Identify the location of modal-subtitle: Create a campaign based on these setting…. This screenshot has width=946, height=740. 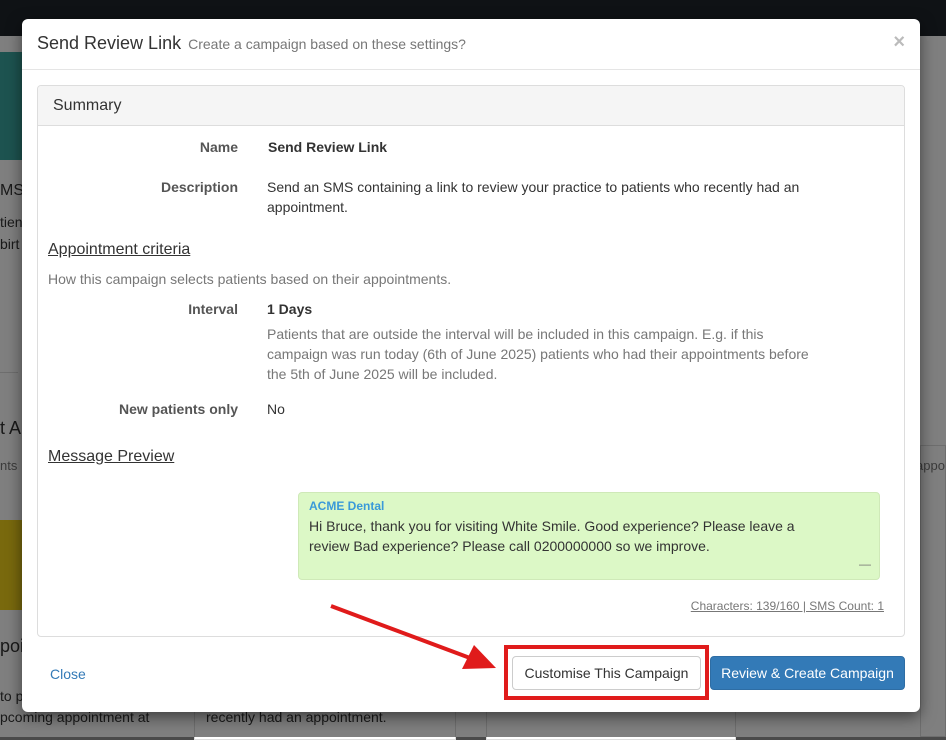
(327, 44).